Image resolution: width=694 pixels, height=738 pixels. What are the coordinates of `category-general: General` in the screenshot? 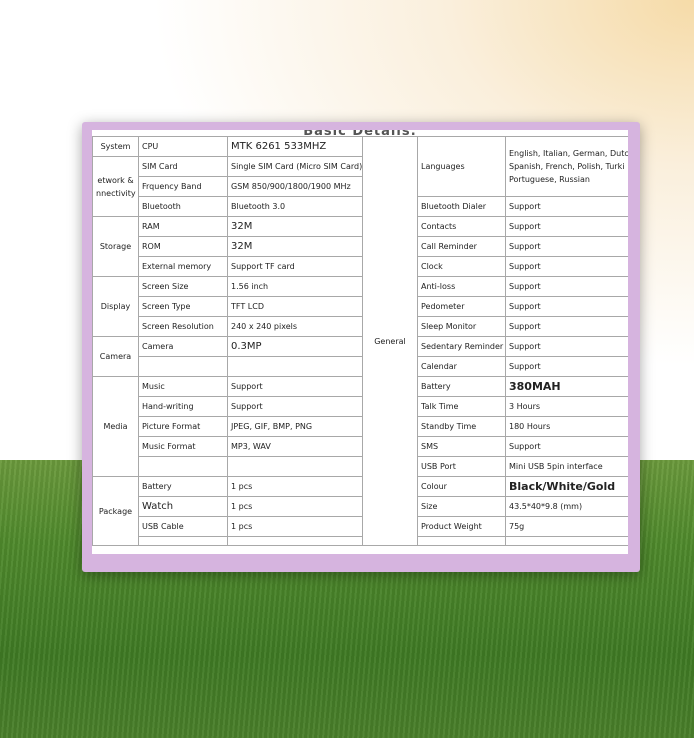 It's located at (390, 341).